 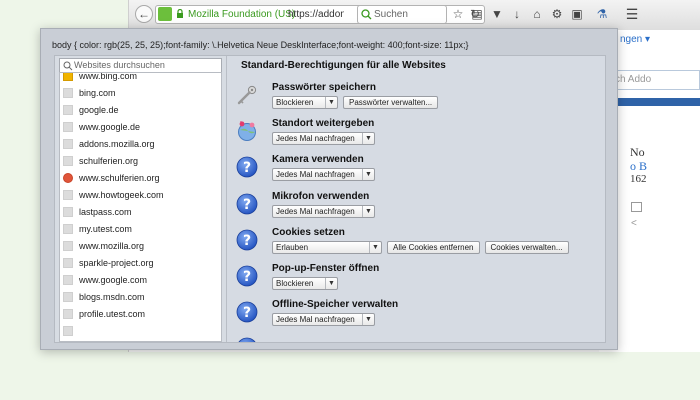 I want to click on key-icon, so click(x=247, y=95).